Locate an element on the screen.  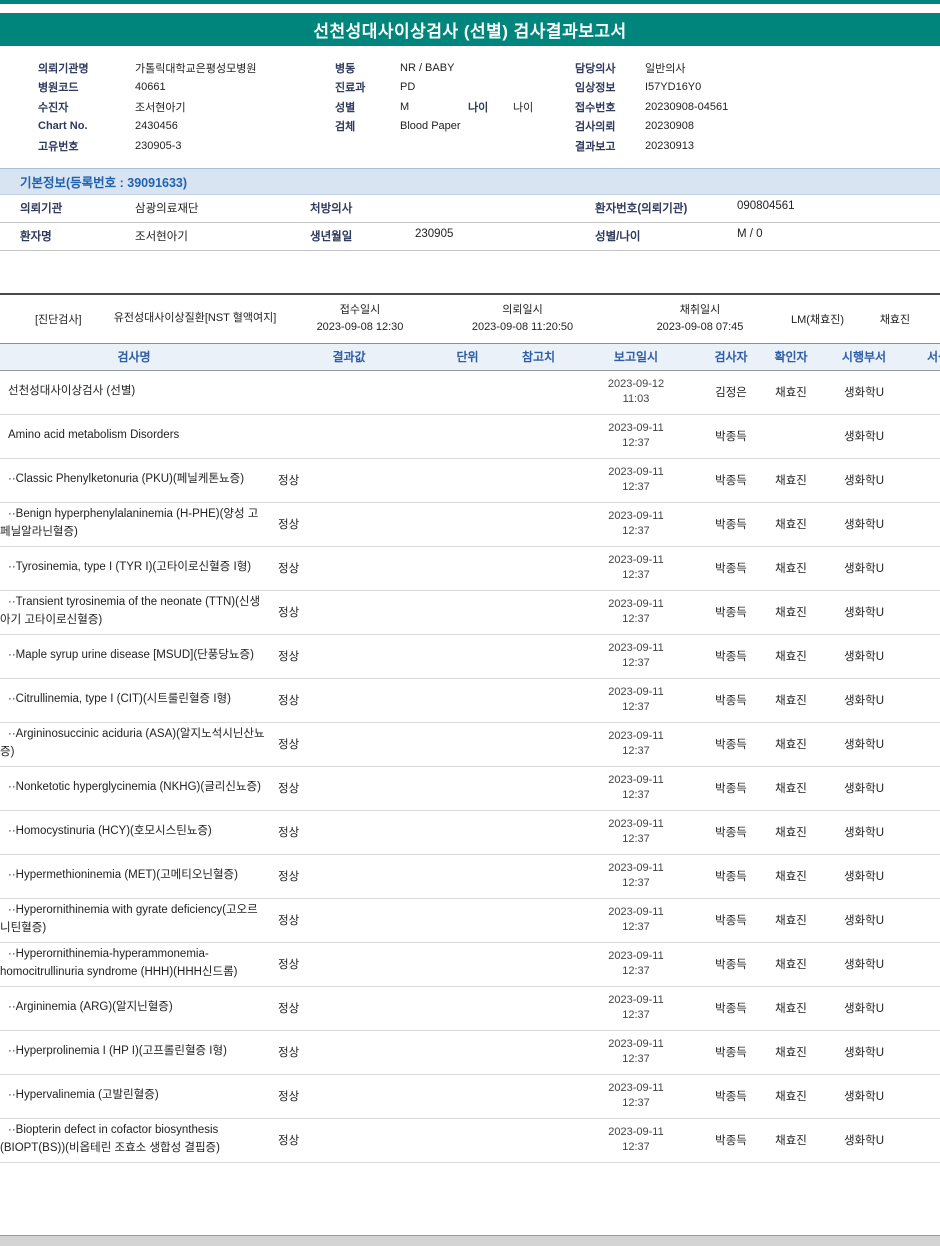
field-value: 일반의사 is located at coordinates (665, 68).